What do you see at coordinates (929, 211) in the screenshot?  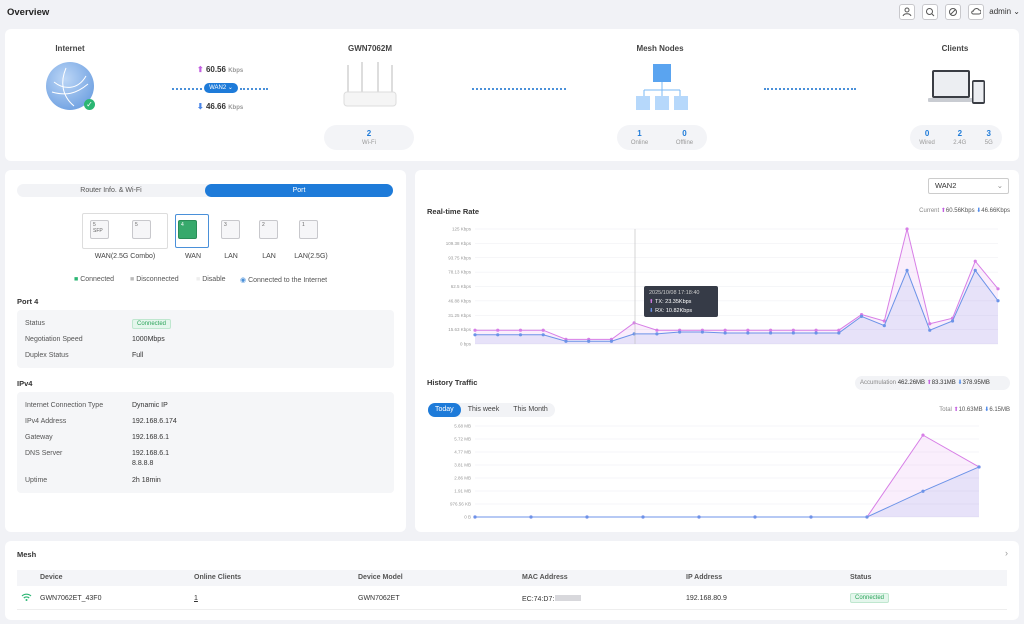 I see `current-label: Current` at bounding box center [929, 211].